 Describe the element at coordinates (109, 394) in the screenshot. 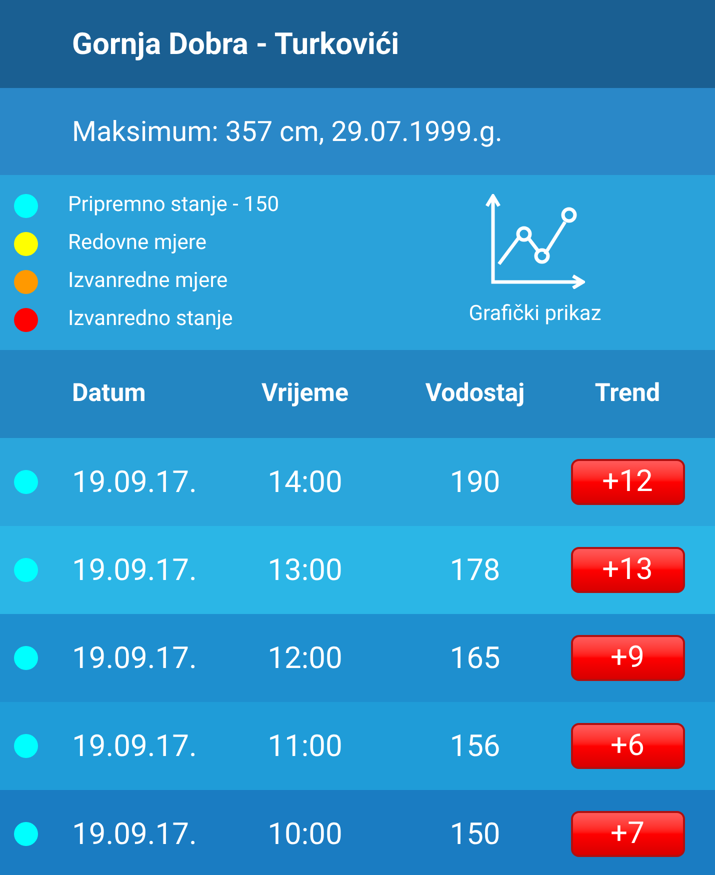

I see `column-header: Datum` at that location.